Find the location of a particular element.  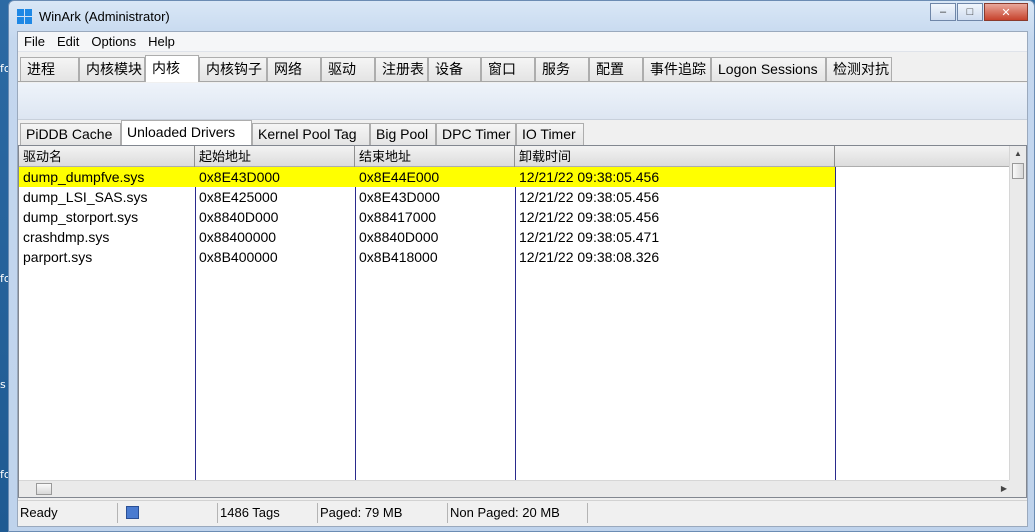

title-bar: WinArk (Administrator) – □ ✕ is located at coordinates (521, 16).